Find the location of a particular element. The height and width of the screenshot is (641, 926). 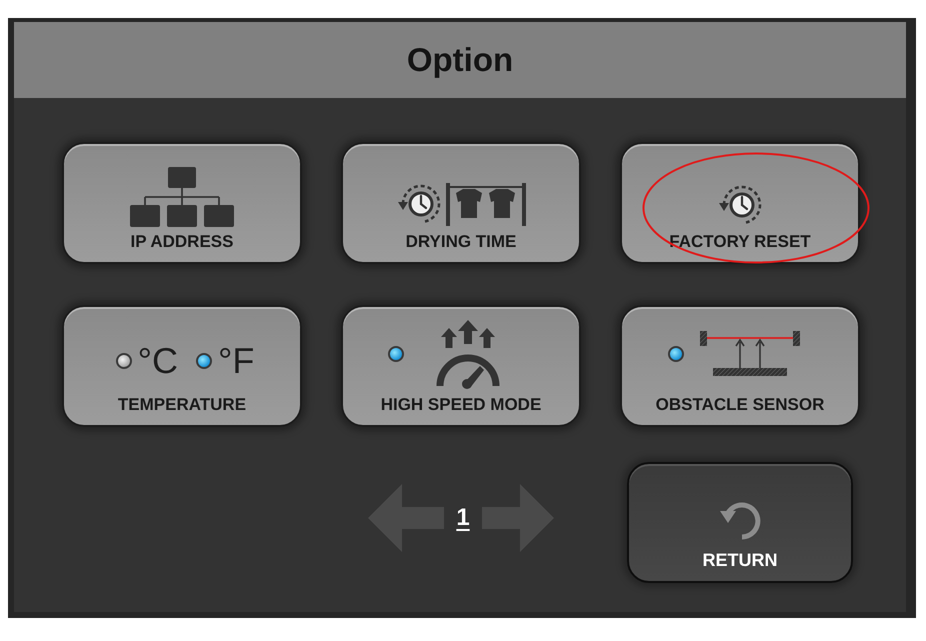

obstacle-sensor-icon is located at coordinates (750, 354).